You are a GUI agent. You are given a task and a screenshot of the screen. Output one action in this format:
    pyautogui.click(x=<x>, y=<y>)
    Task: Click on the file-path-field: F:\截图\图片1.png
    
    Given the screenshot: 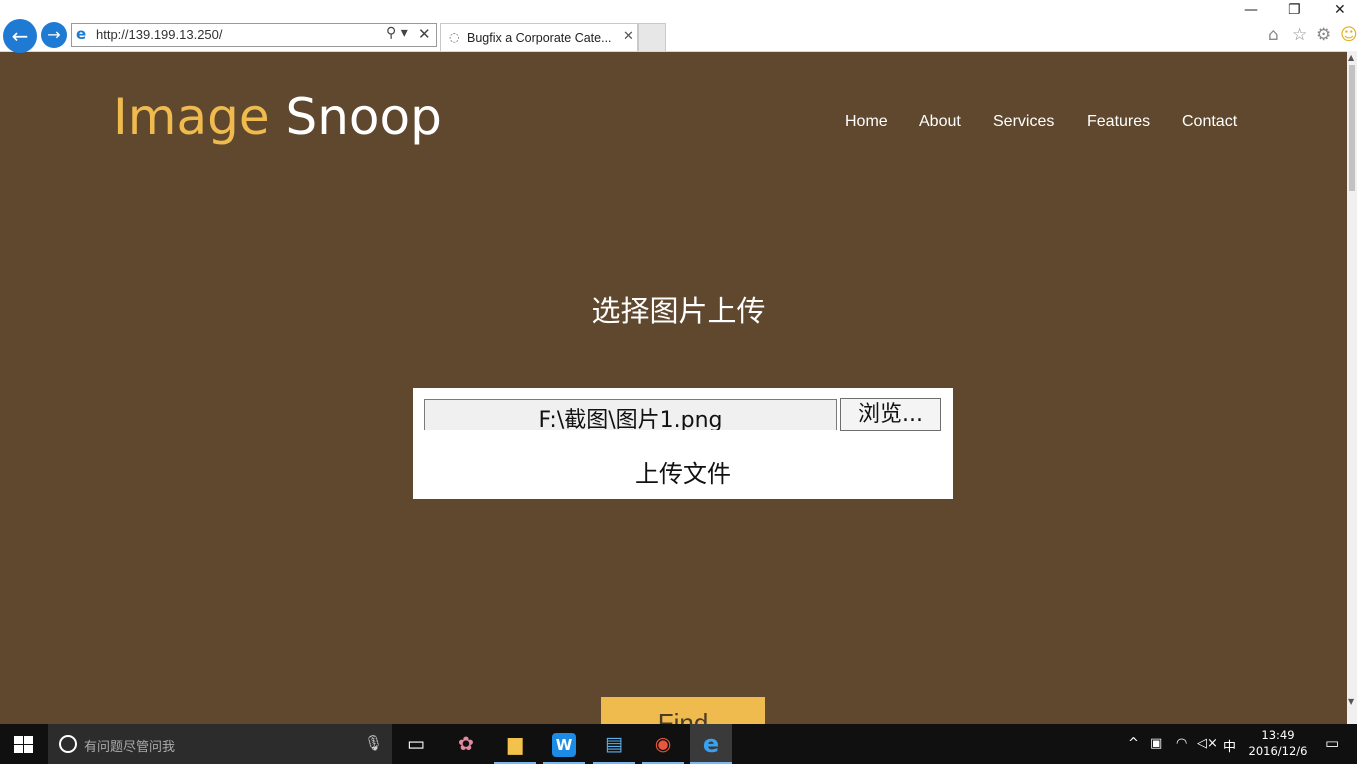 What is the action you would take?
    pyautogui.click(x=630, y=414)
    